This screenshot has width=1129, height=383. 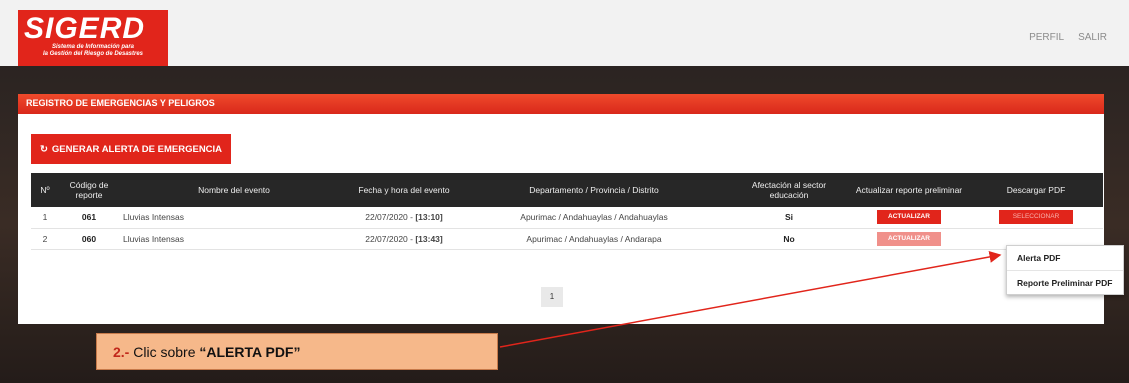 What do you see at coordinates (121, 352) in the screenshot?
I see `callout-step-number: 2.-` at bounding box center [121, 352].